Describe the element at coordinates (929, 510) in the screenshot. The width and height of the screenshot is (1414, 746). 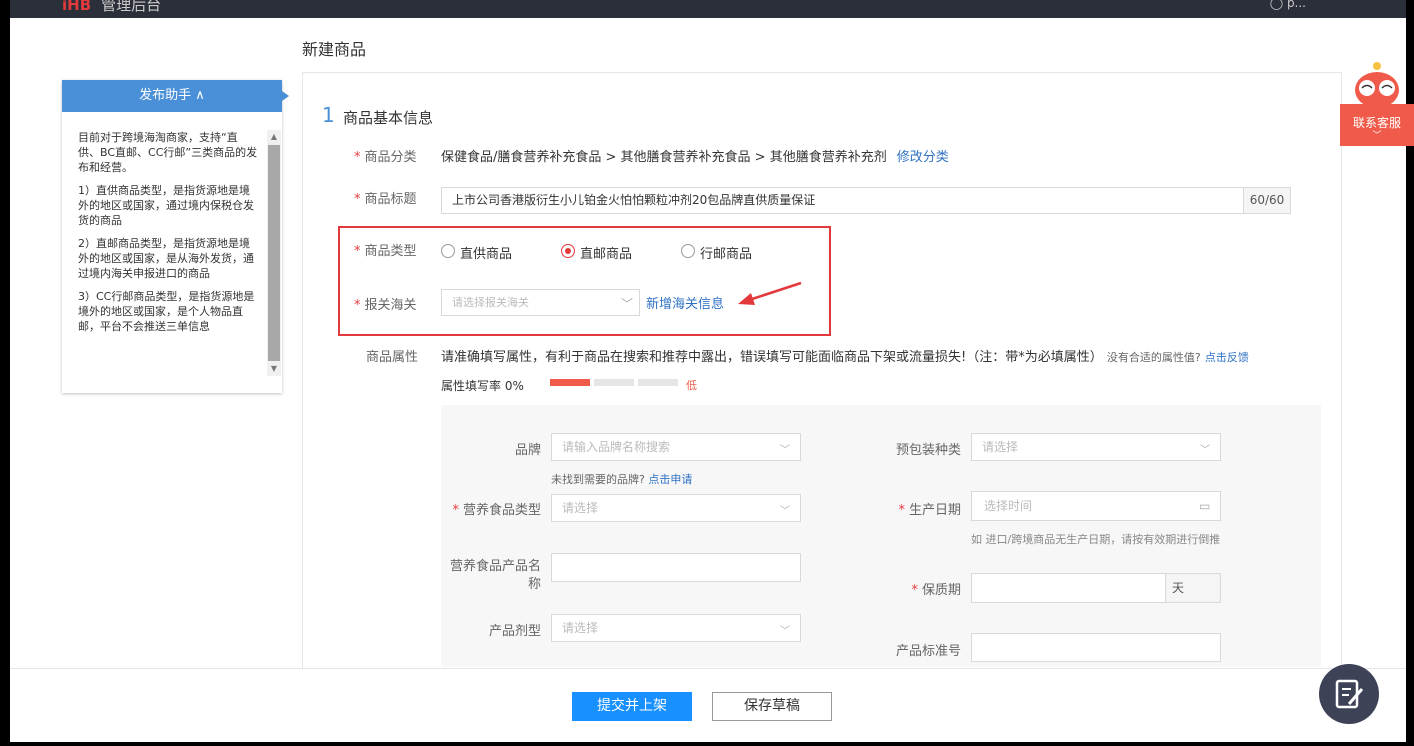
I see `production-date-label: * 生产日期` at that location.